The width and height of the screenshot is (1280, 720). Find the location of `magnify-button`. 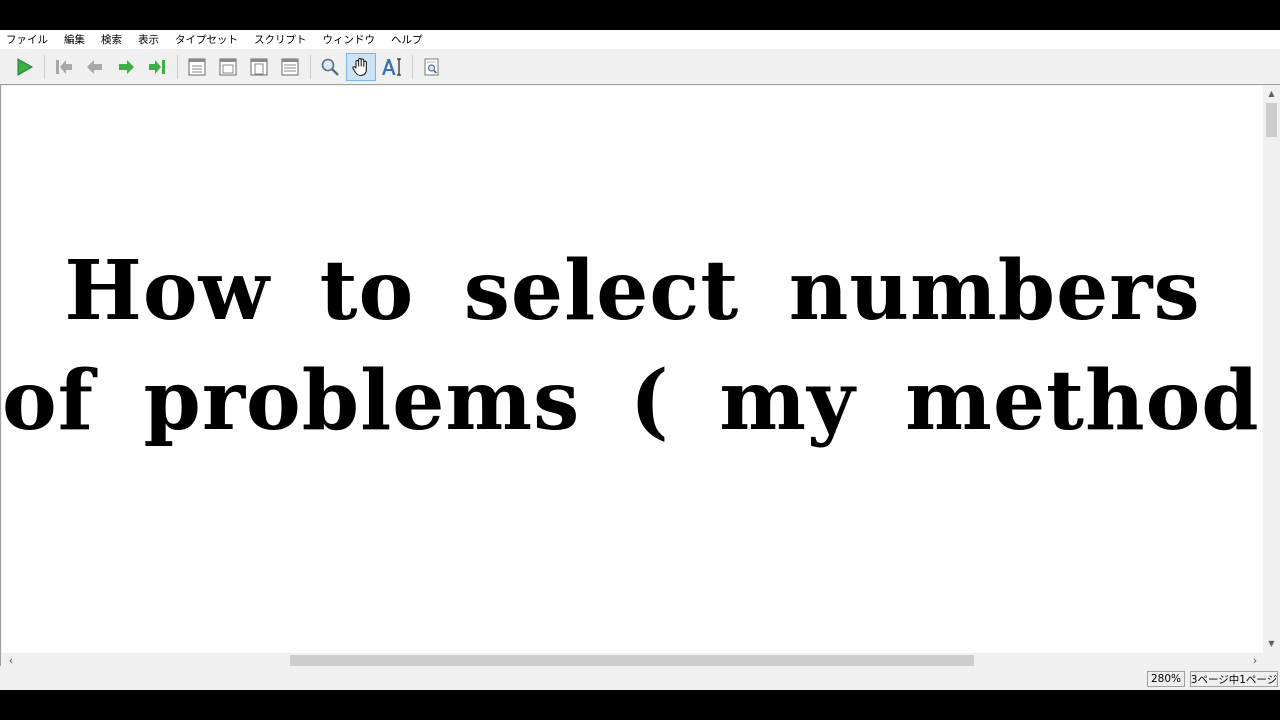

magnify-button is located at coordinates (330, 67).